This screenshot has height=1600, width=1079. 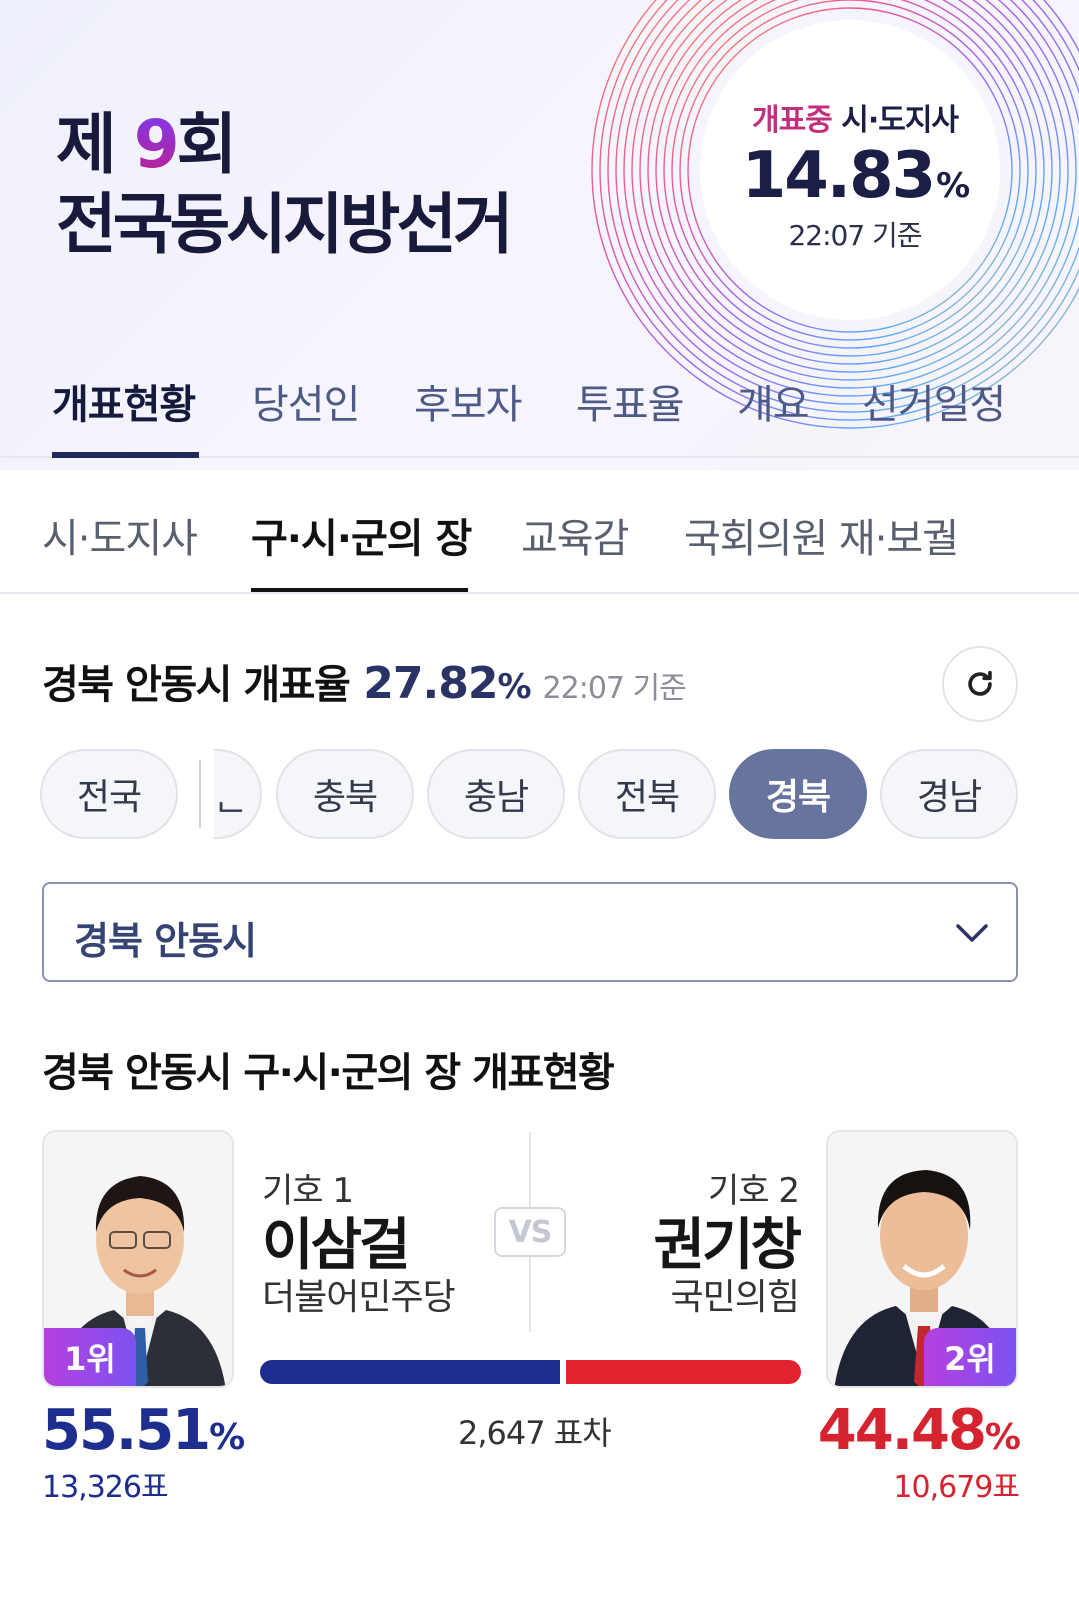 I want to click on rank-badge-left: 1위, so click(x=90, y=1357).